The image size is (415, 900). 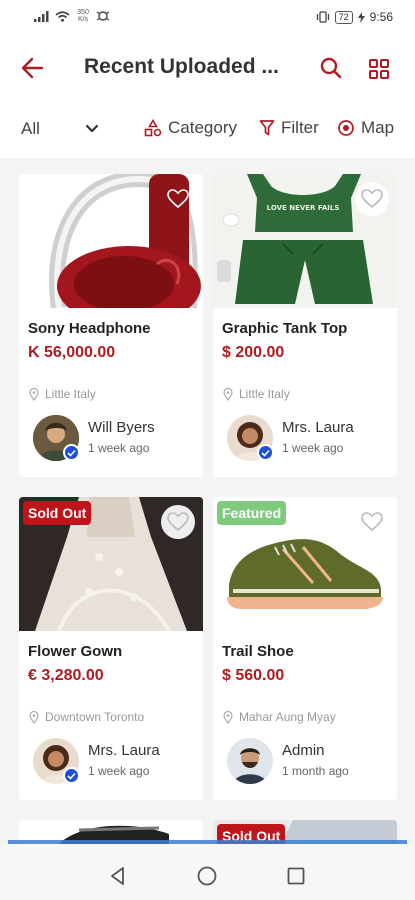 What do you see at coordinates (153, 128) in the screenshot?
I see `category-shapes-icon` at bounding box center [153, 128].